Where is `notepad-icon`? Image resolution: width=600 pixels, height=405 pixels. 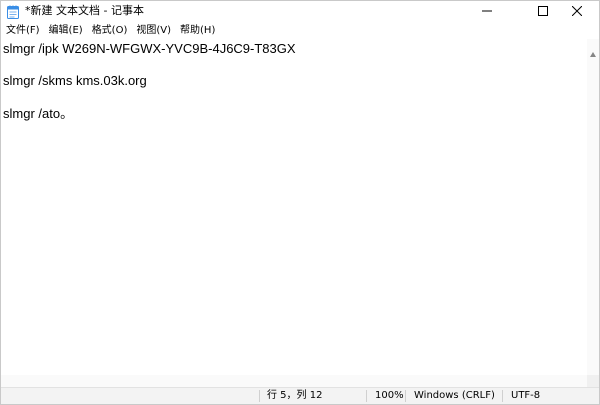 notepad-icon is located at coordinates (13, 11).